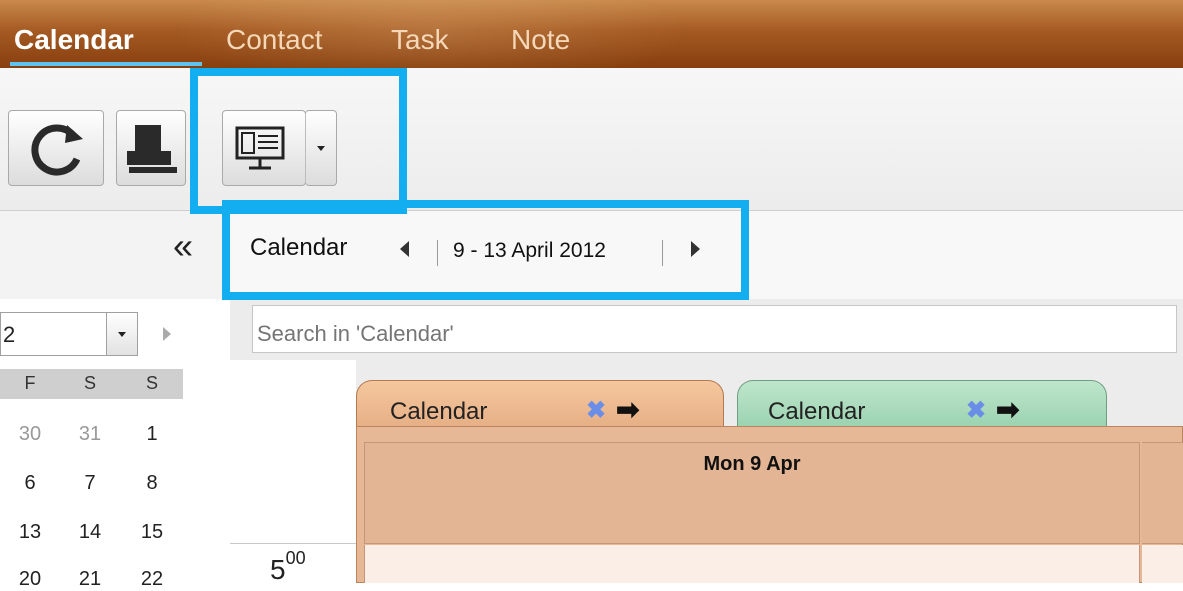  I want to click on calendar-tab-2-label: Calendar, so click(817, 411).